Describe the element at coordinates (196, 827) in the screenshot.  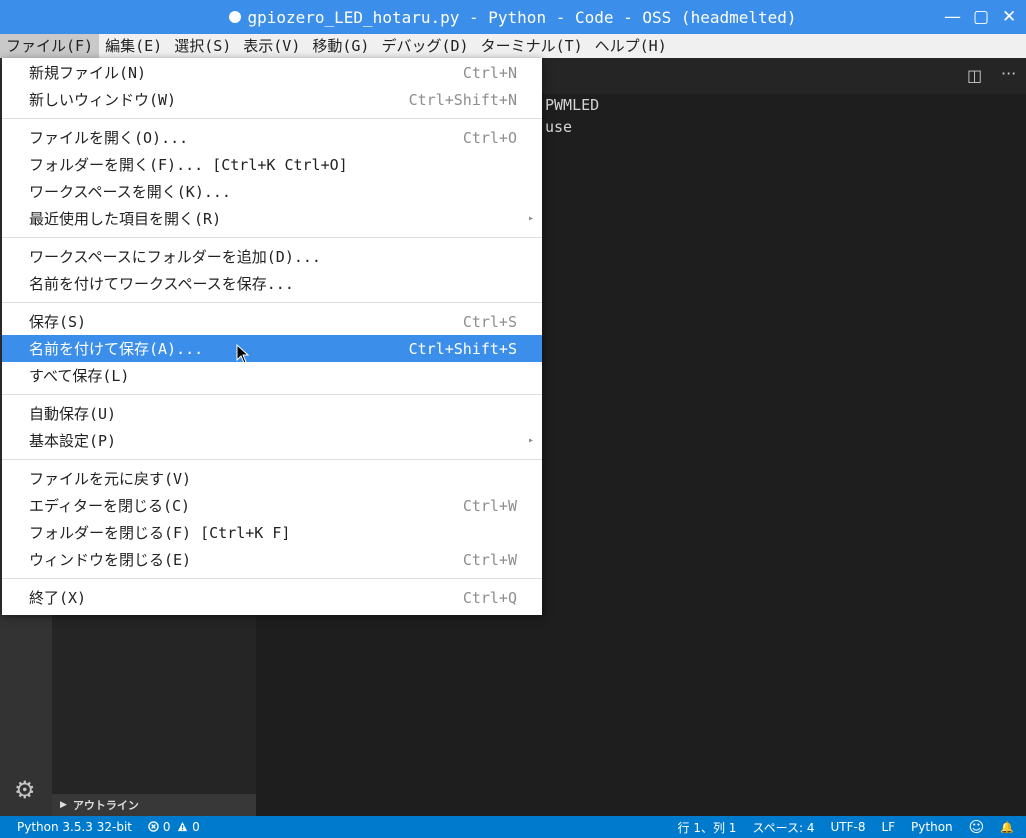
I see `warning-count: 0` at that location.